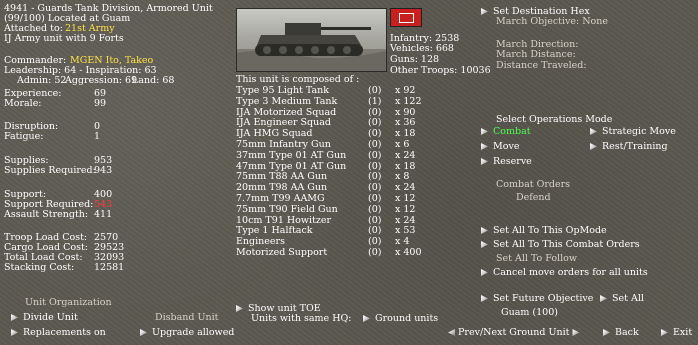 The height and width of the screenshot is (345, 698). I want to click on composition-row: IJA Motorized Squad (0) x 90, so click(336, 112).